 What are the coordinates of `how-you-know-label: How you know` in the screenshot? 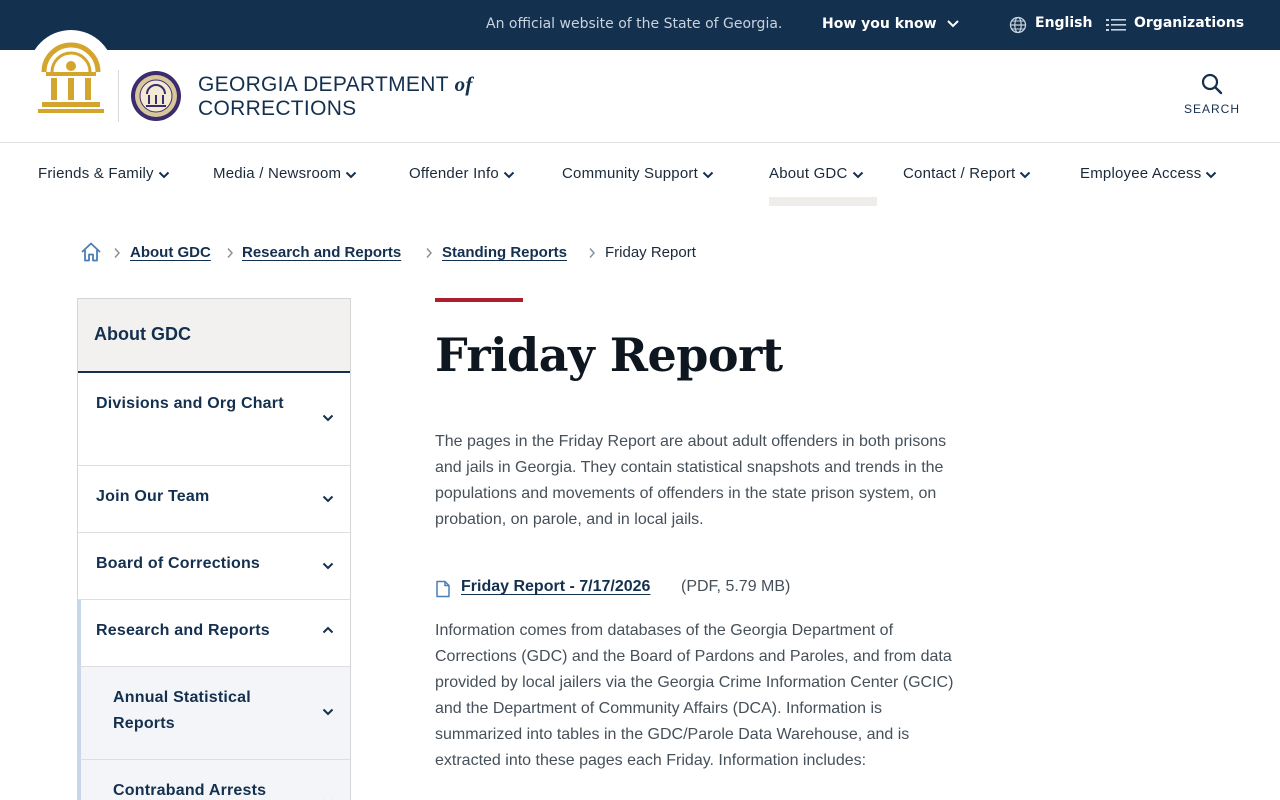 It's located at (879, 24).